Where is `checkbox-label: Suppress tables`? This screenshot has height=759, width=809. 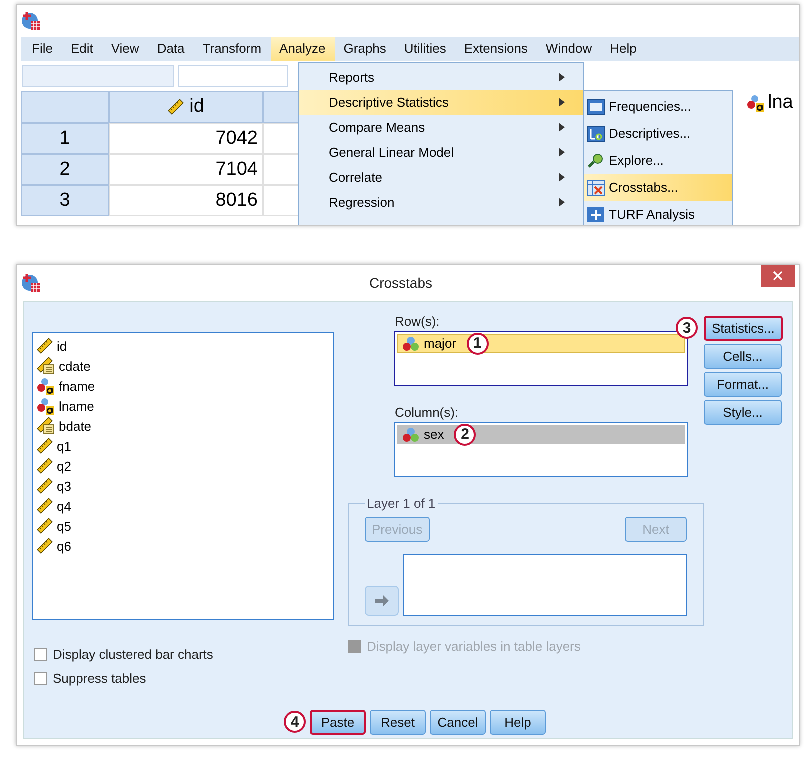 checkbox-label: Suppress tables is located at coordinates (99, 678).